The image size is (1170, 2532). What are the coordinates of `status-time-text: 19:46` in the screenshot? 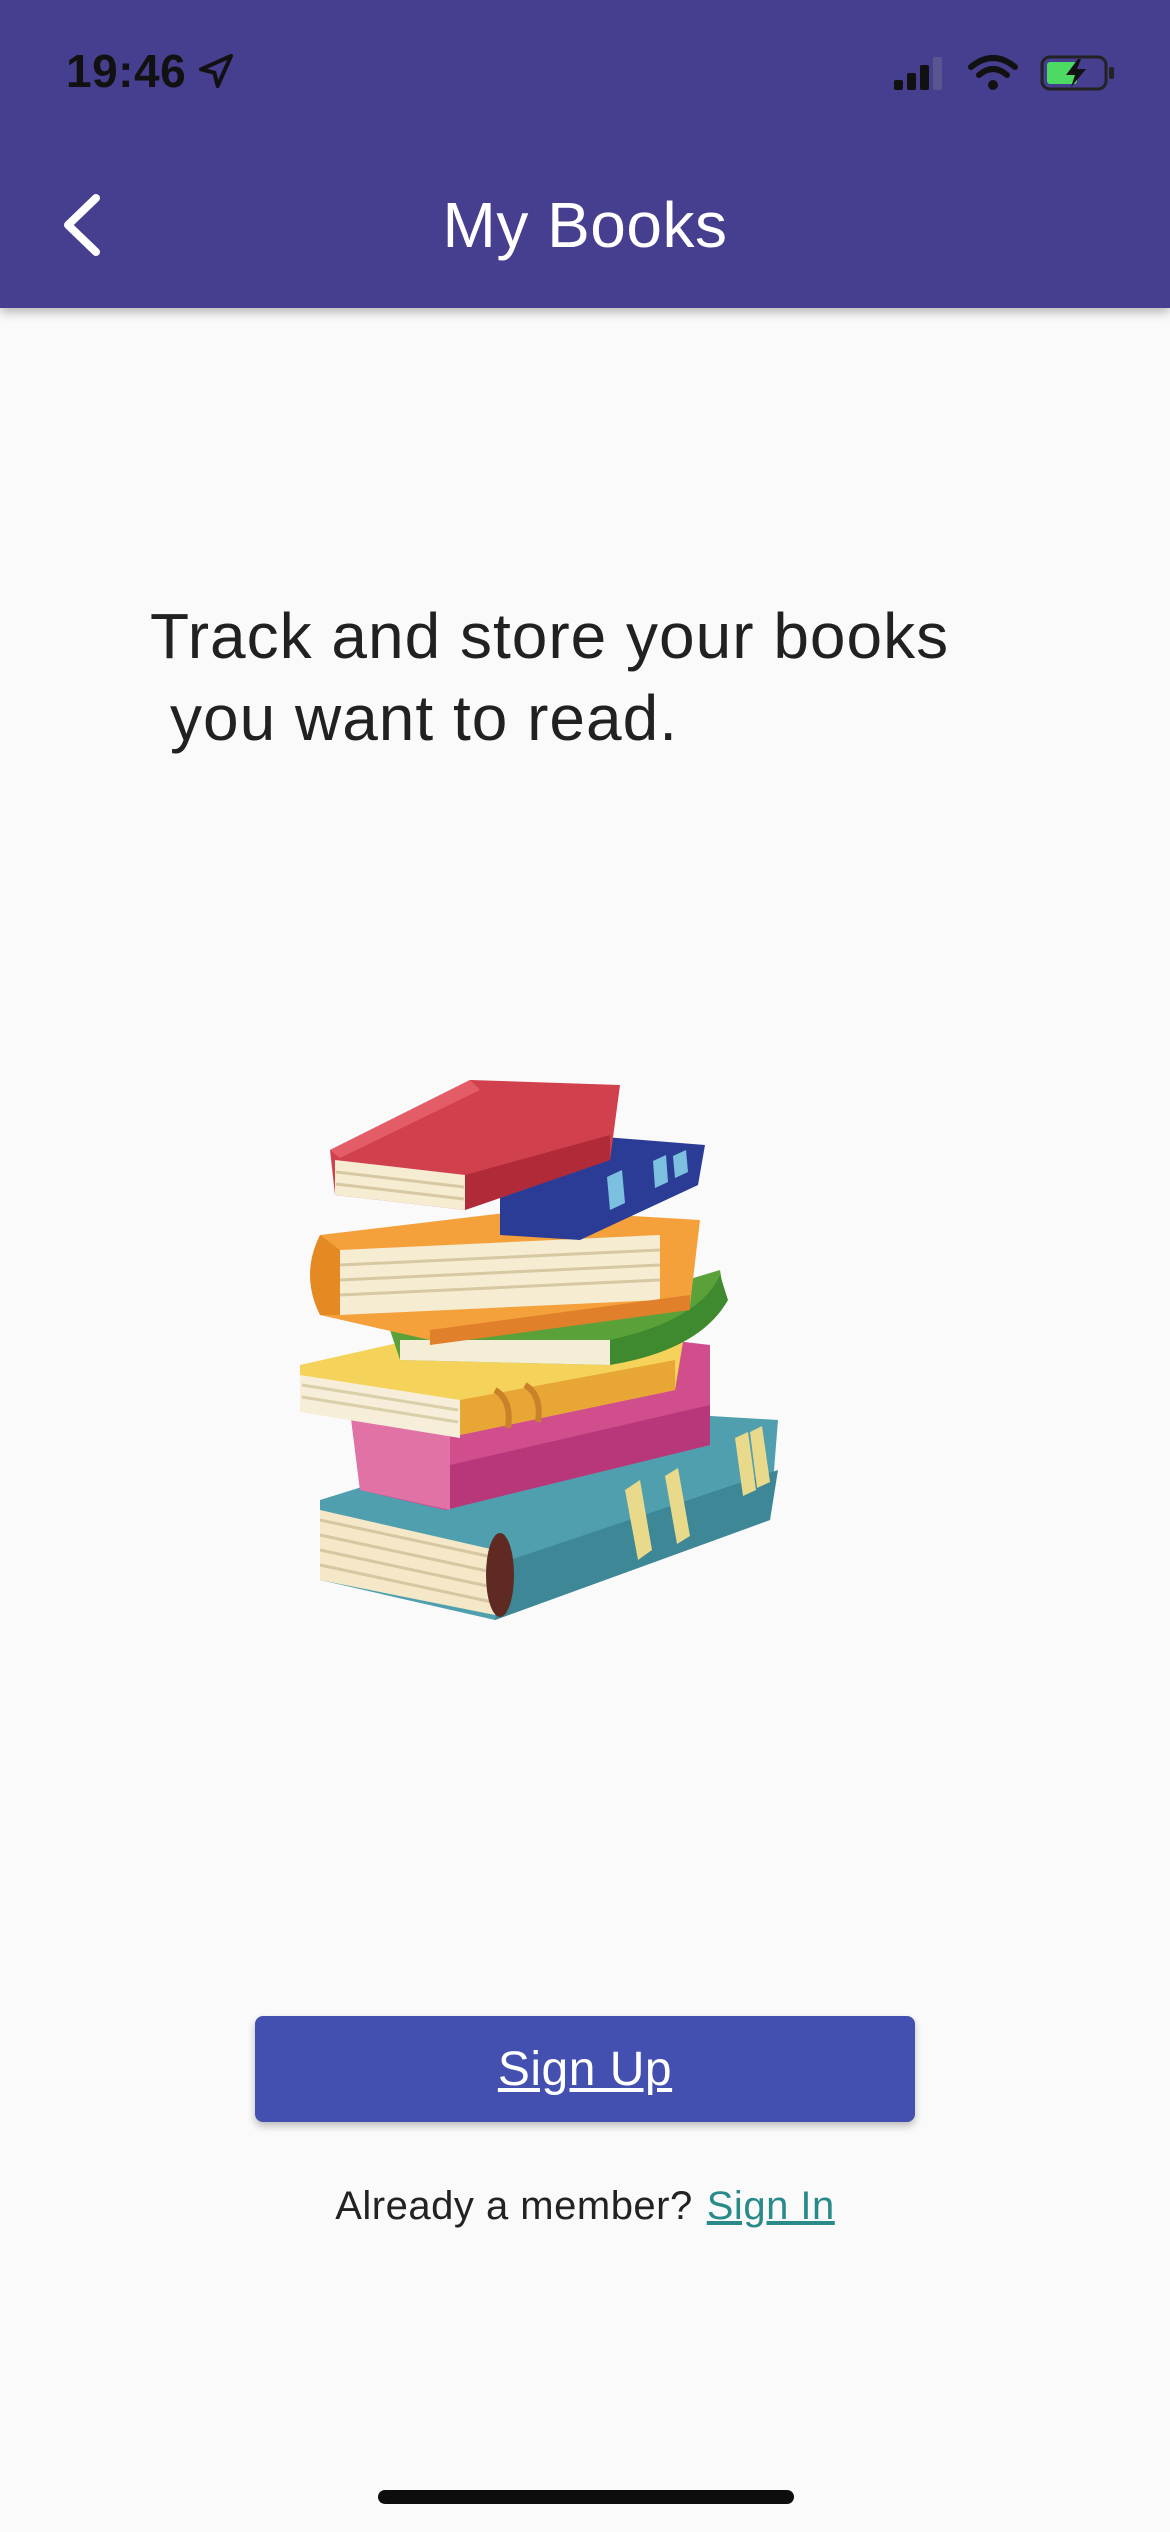 It's located at (126, 71).